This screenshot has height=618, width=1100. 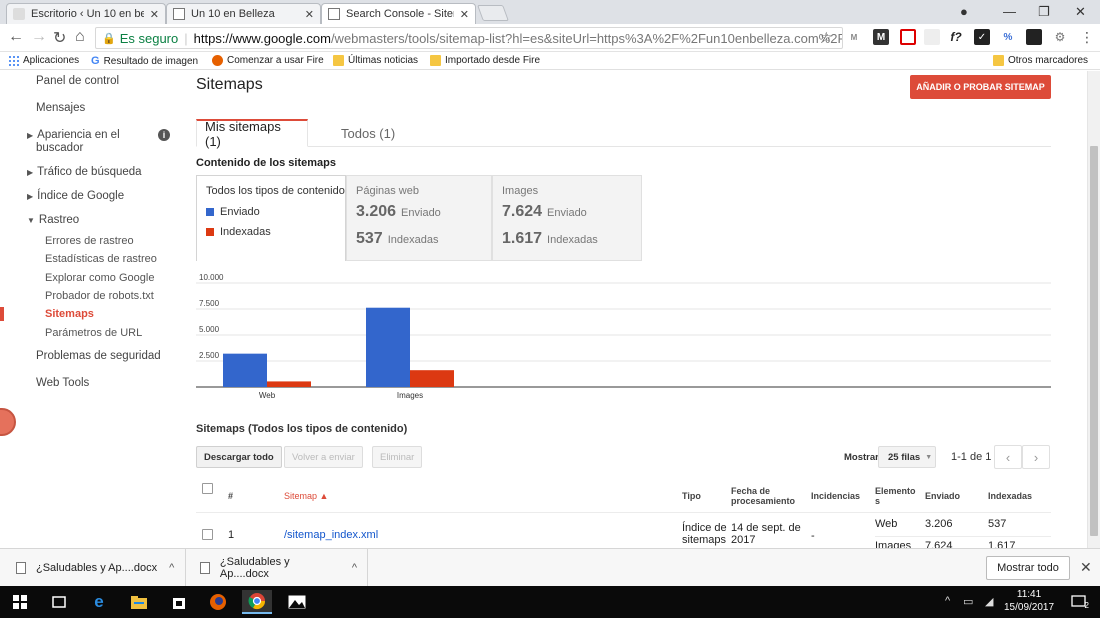 I want to click on bookmark-label: Últimas noticias, so click(x=383, y=60).